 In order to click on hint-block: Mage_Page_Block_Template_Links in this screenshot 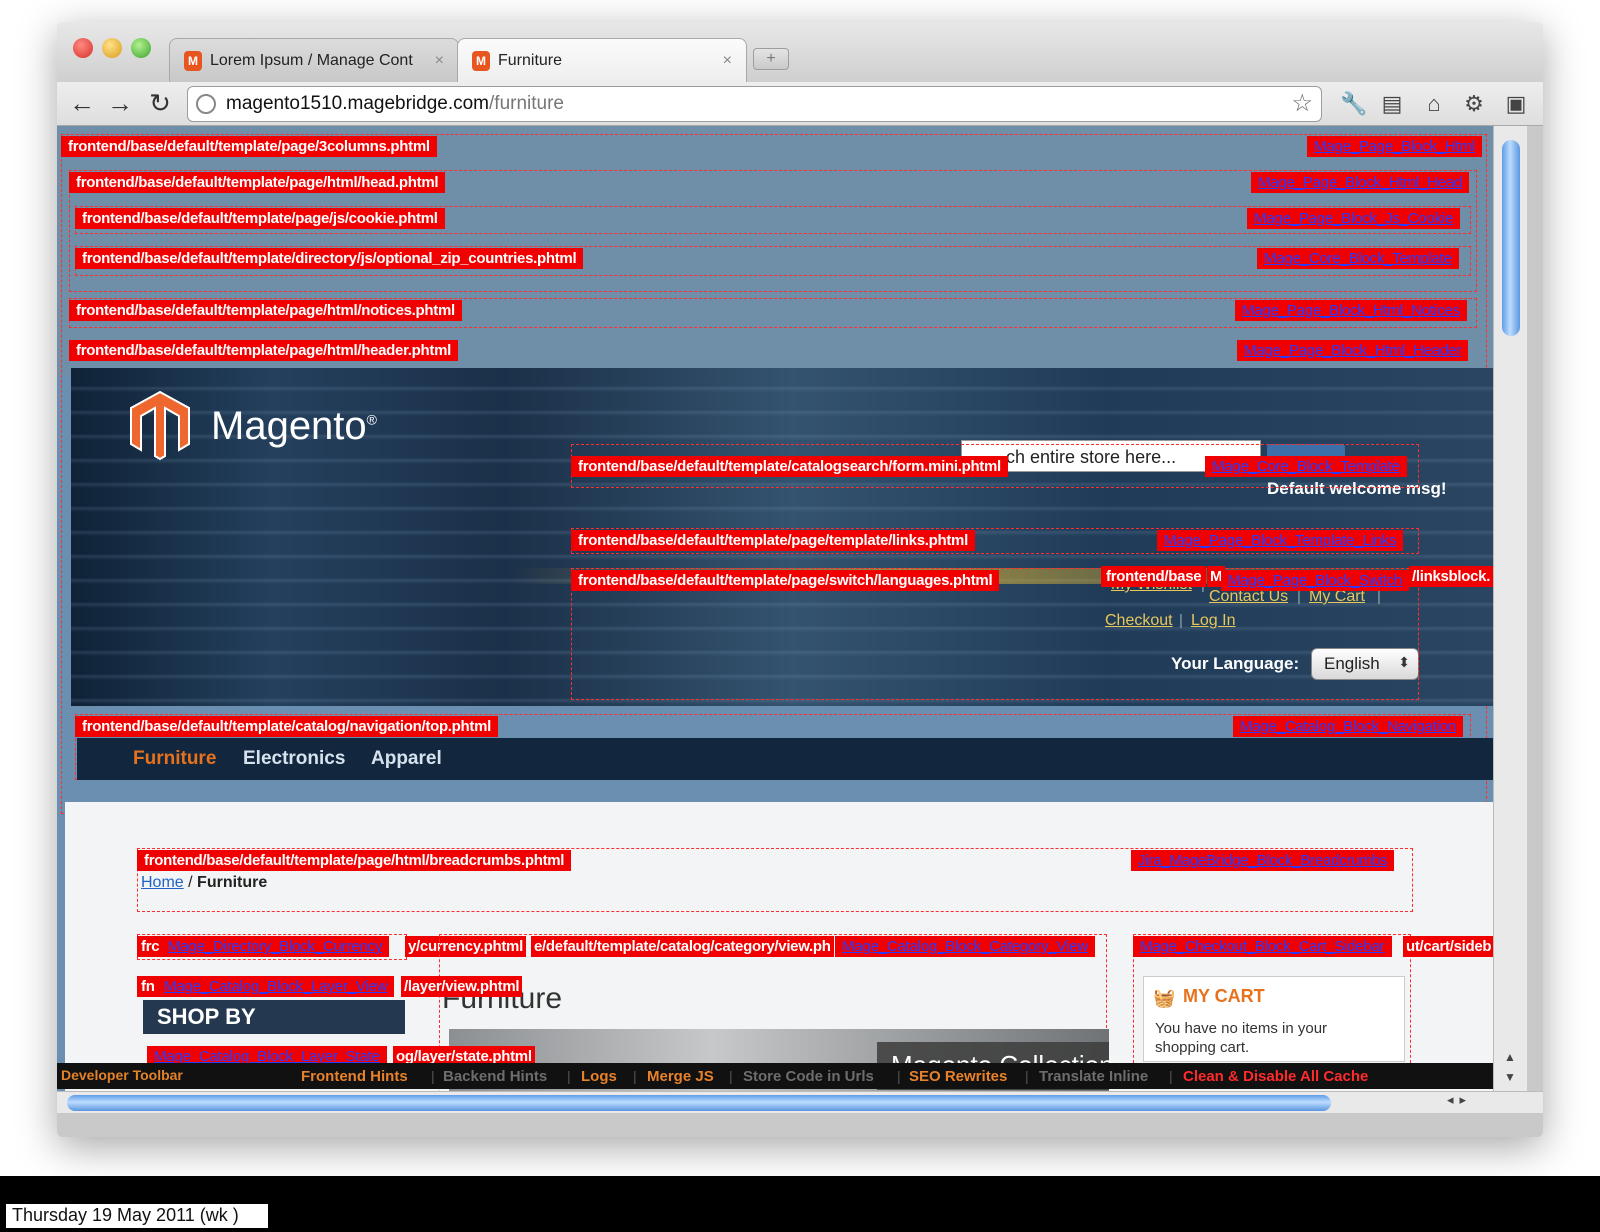, I will do `click(1280, 540)`.